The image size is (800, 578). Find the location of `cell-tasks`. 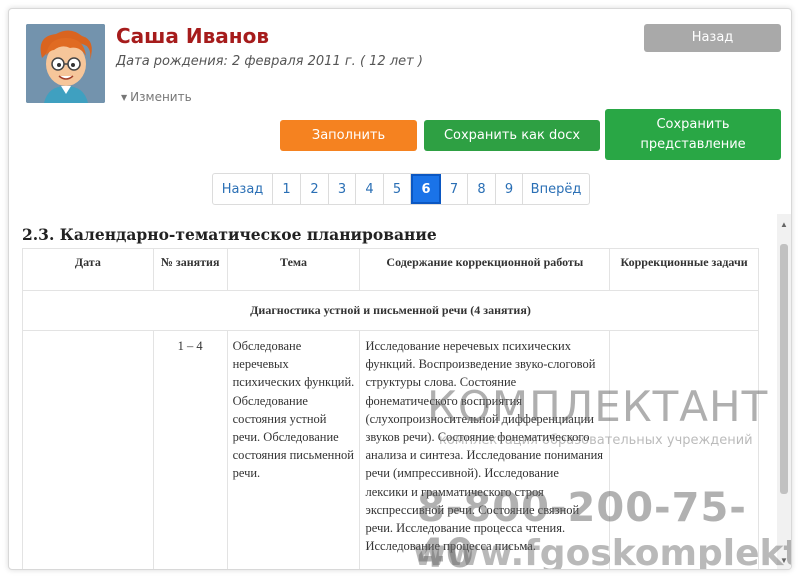

cell-tasks is located at coordinates (684, 449).